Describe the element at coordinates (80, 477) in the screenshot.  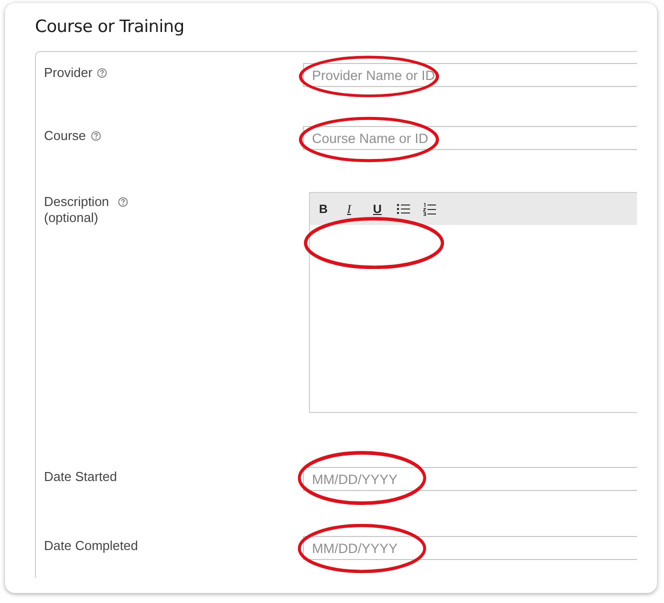
I see `field-label: Date Started` at that location.